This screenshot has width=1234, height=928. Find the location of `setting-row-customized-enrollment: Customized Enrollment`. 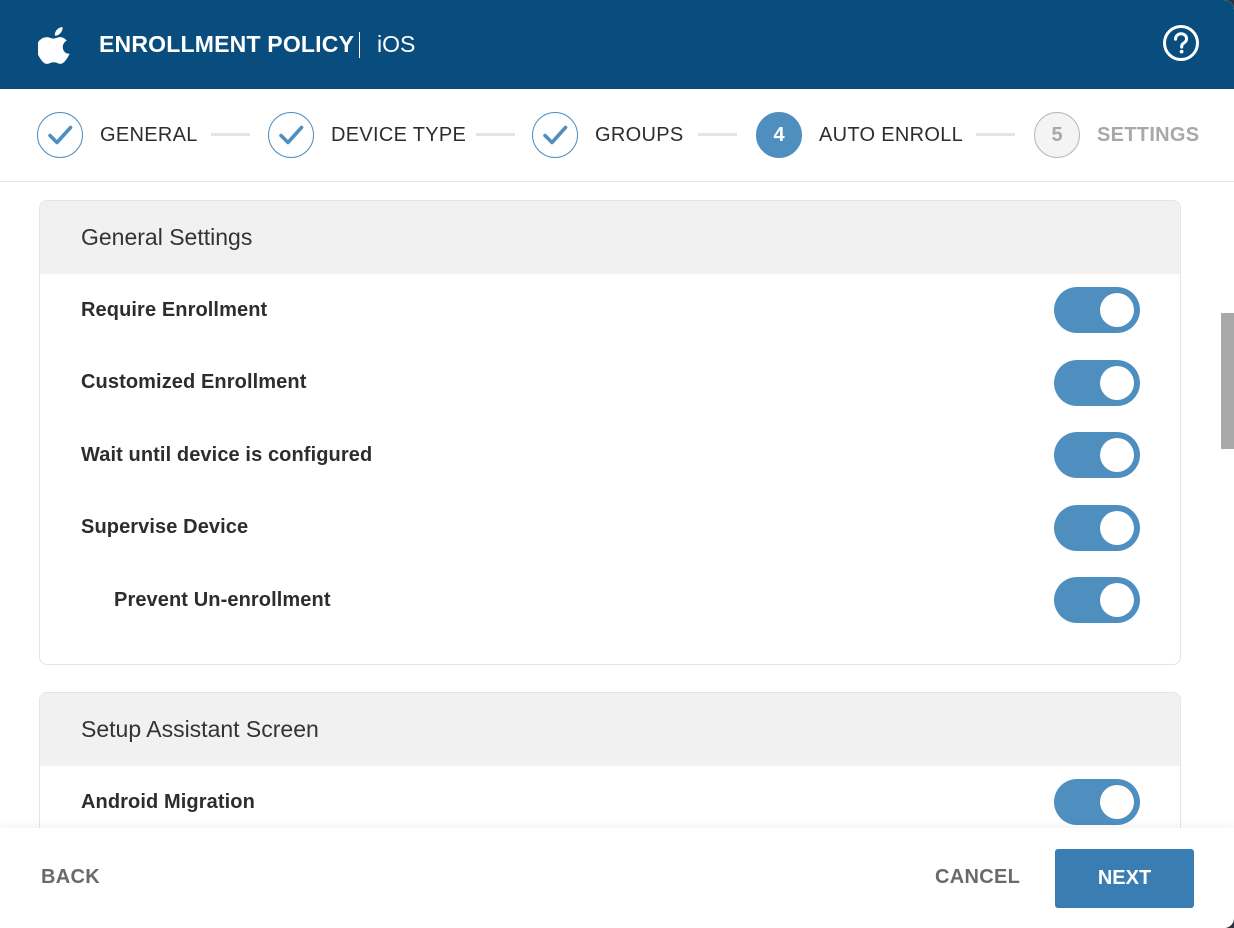

setting-row-customized-enrollment: Customized Enrollment is located at coordinates (610, 383).